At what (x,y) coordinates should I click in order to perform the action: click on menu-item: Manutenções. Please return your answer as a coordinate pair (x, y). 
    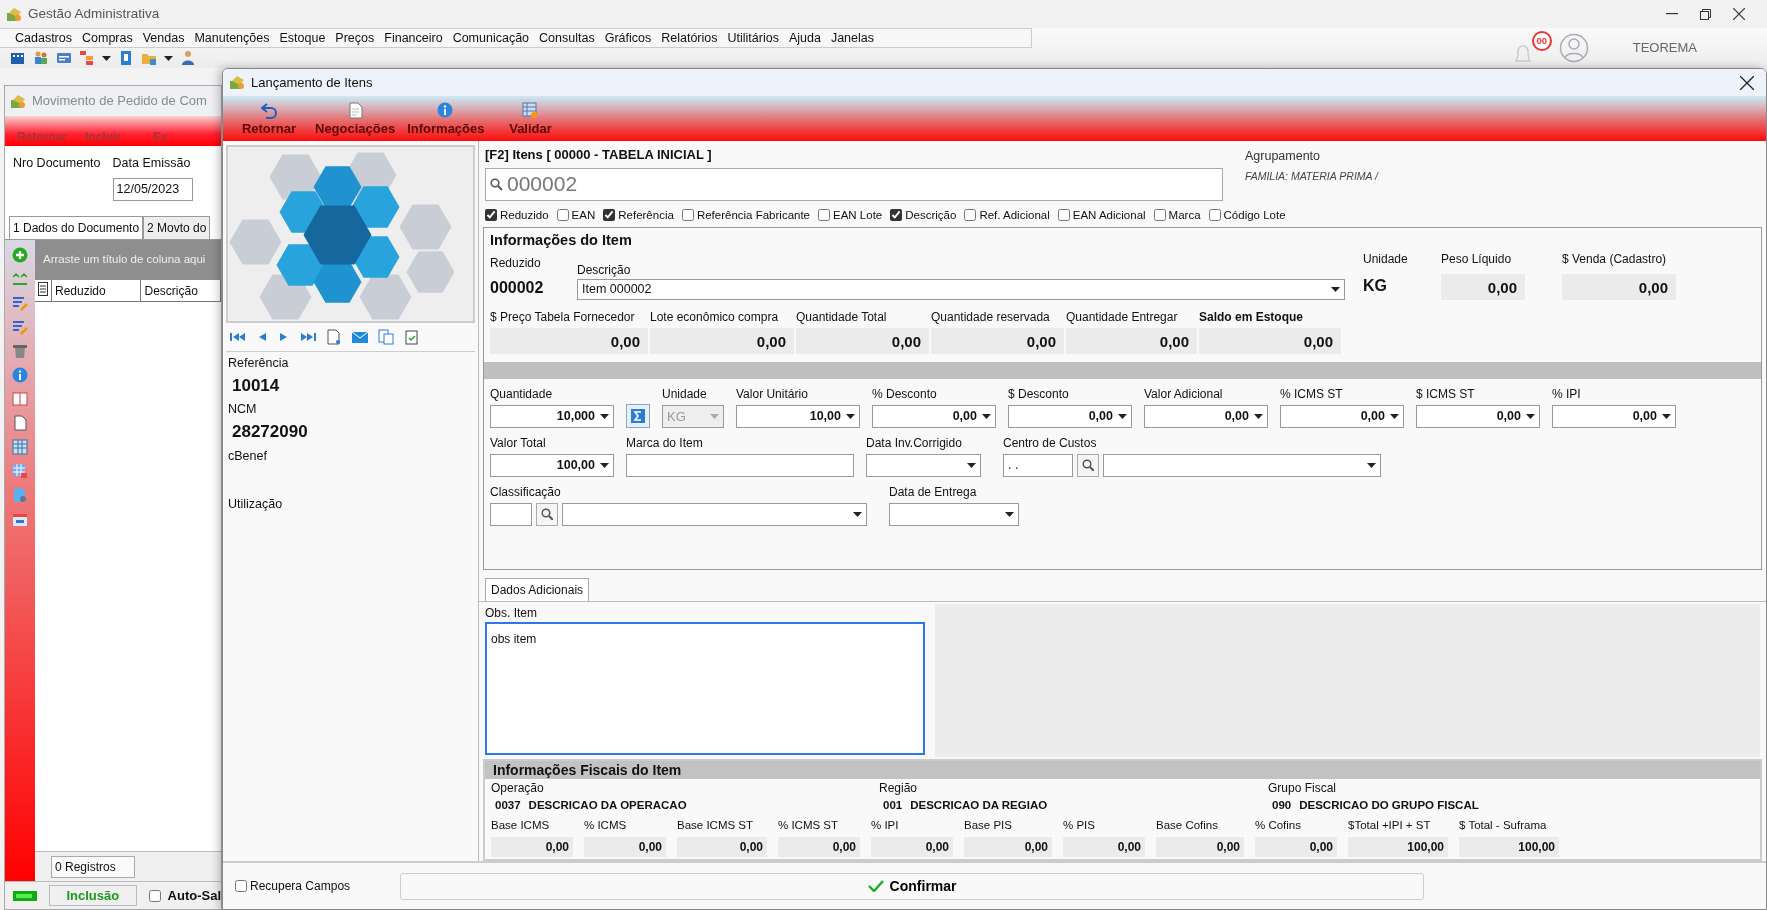
    Looking at the image, I should click on (232, 38).